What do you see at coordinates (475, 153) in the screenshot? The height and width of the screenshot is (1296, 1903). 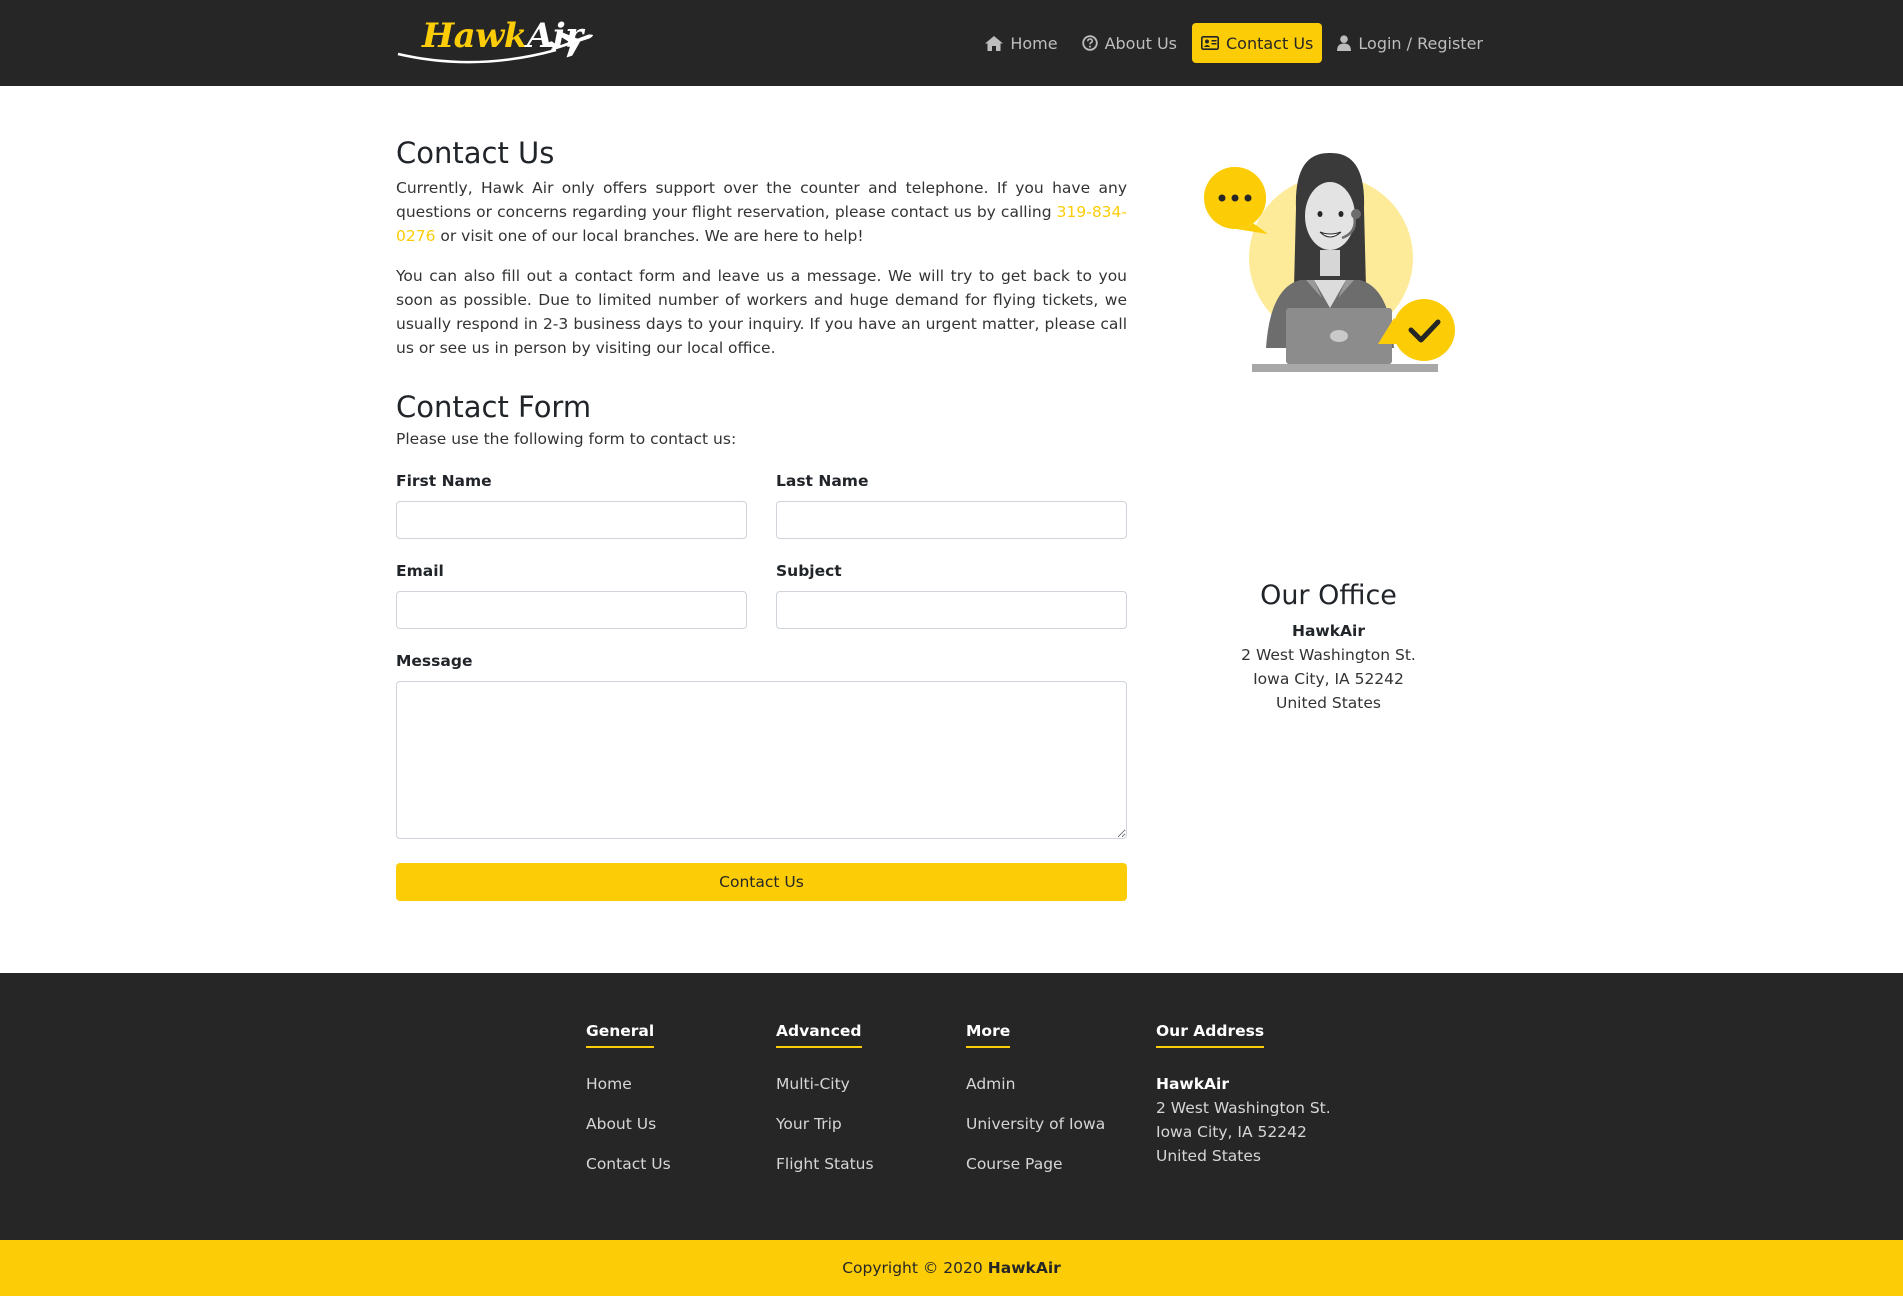 I see `page-title: Contact Us` at bounding box center [475, 153].